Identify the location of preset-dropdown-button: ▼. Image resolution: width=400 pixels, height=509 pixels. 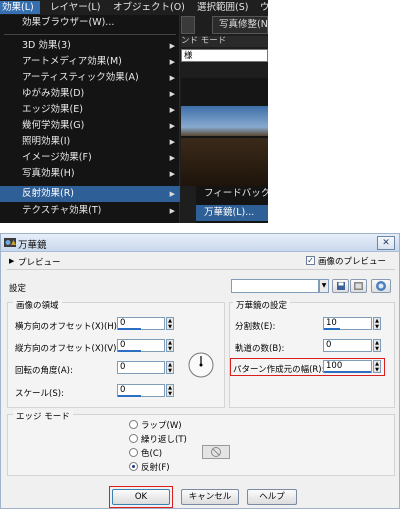
(324, 286).